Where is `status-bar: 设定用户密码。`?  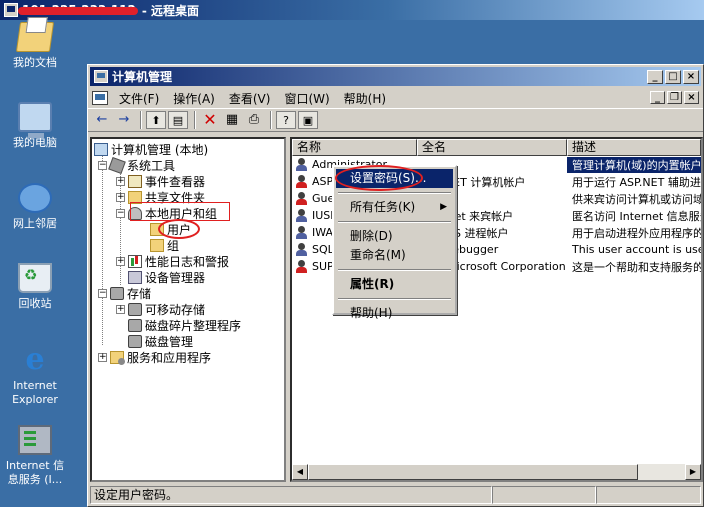 status-bar: 设定用户密码。 is located at coordinates (395, 495).